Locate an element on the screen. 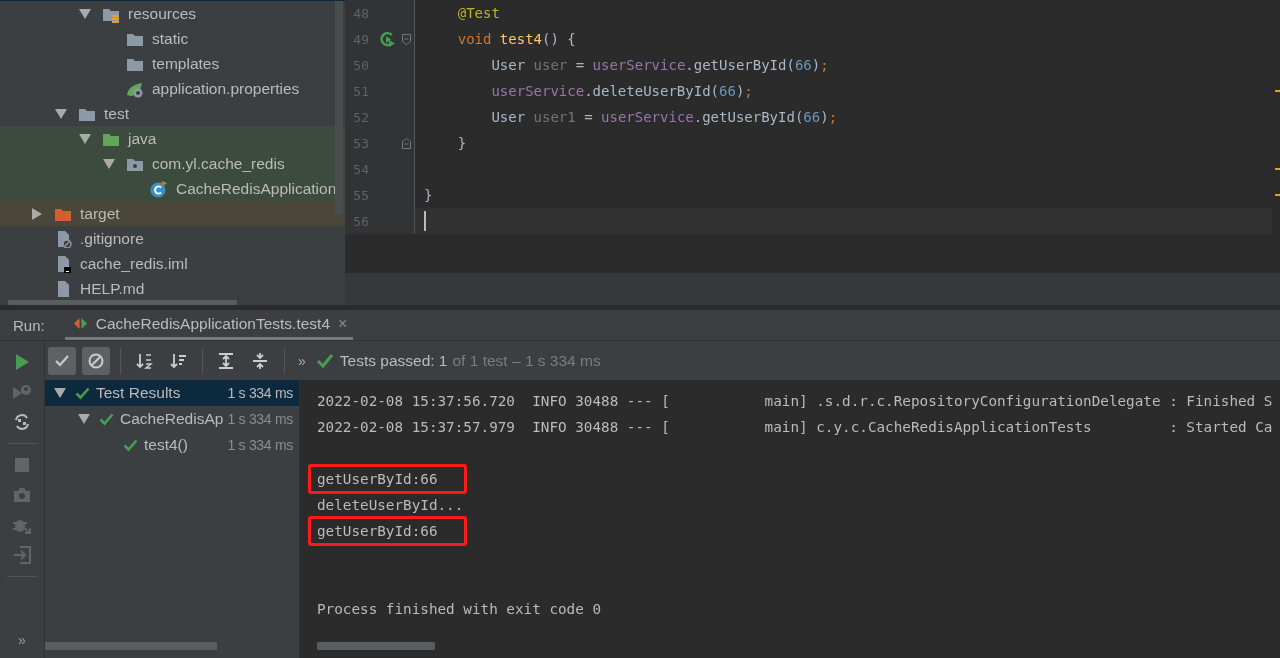  run-tab: CacheRedisApplicationTests.test4 × is located at coordinates (209, 325).